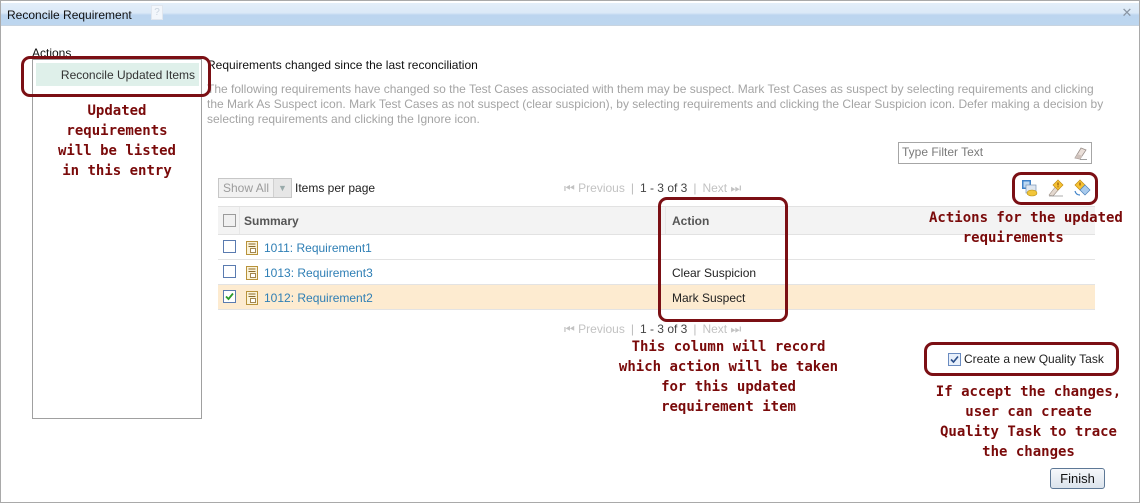 The height and width of the screenshot is (503, 1140). What do you see at coordinates (271, 221) in the screenshot?
I see `column-header-summary: Summary` at bounding box center [271, 221].